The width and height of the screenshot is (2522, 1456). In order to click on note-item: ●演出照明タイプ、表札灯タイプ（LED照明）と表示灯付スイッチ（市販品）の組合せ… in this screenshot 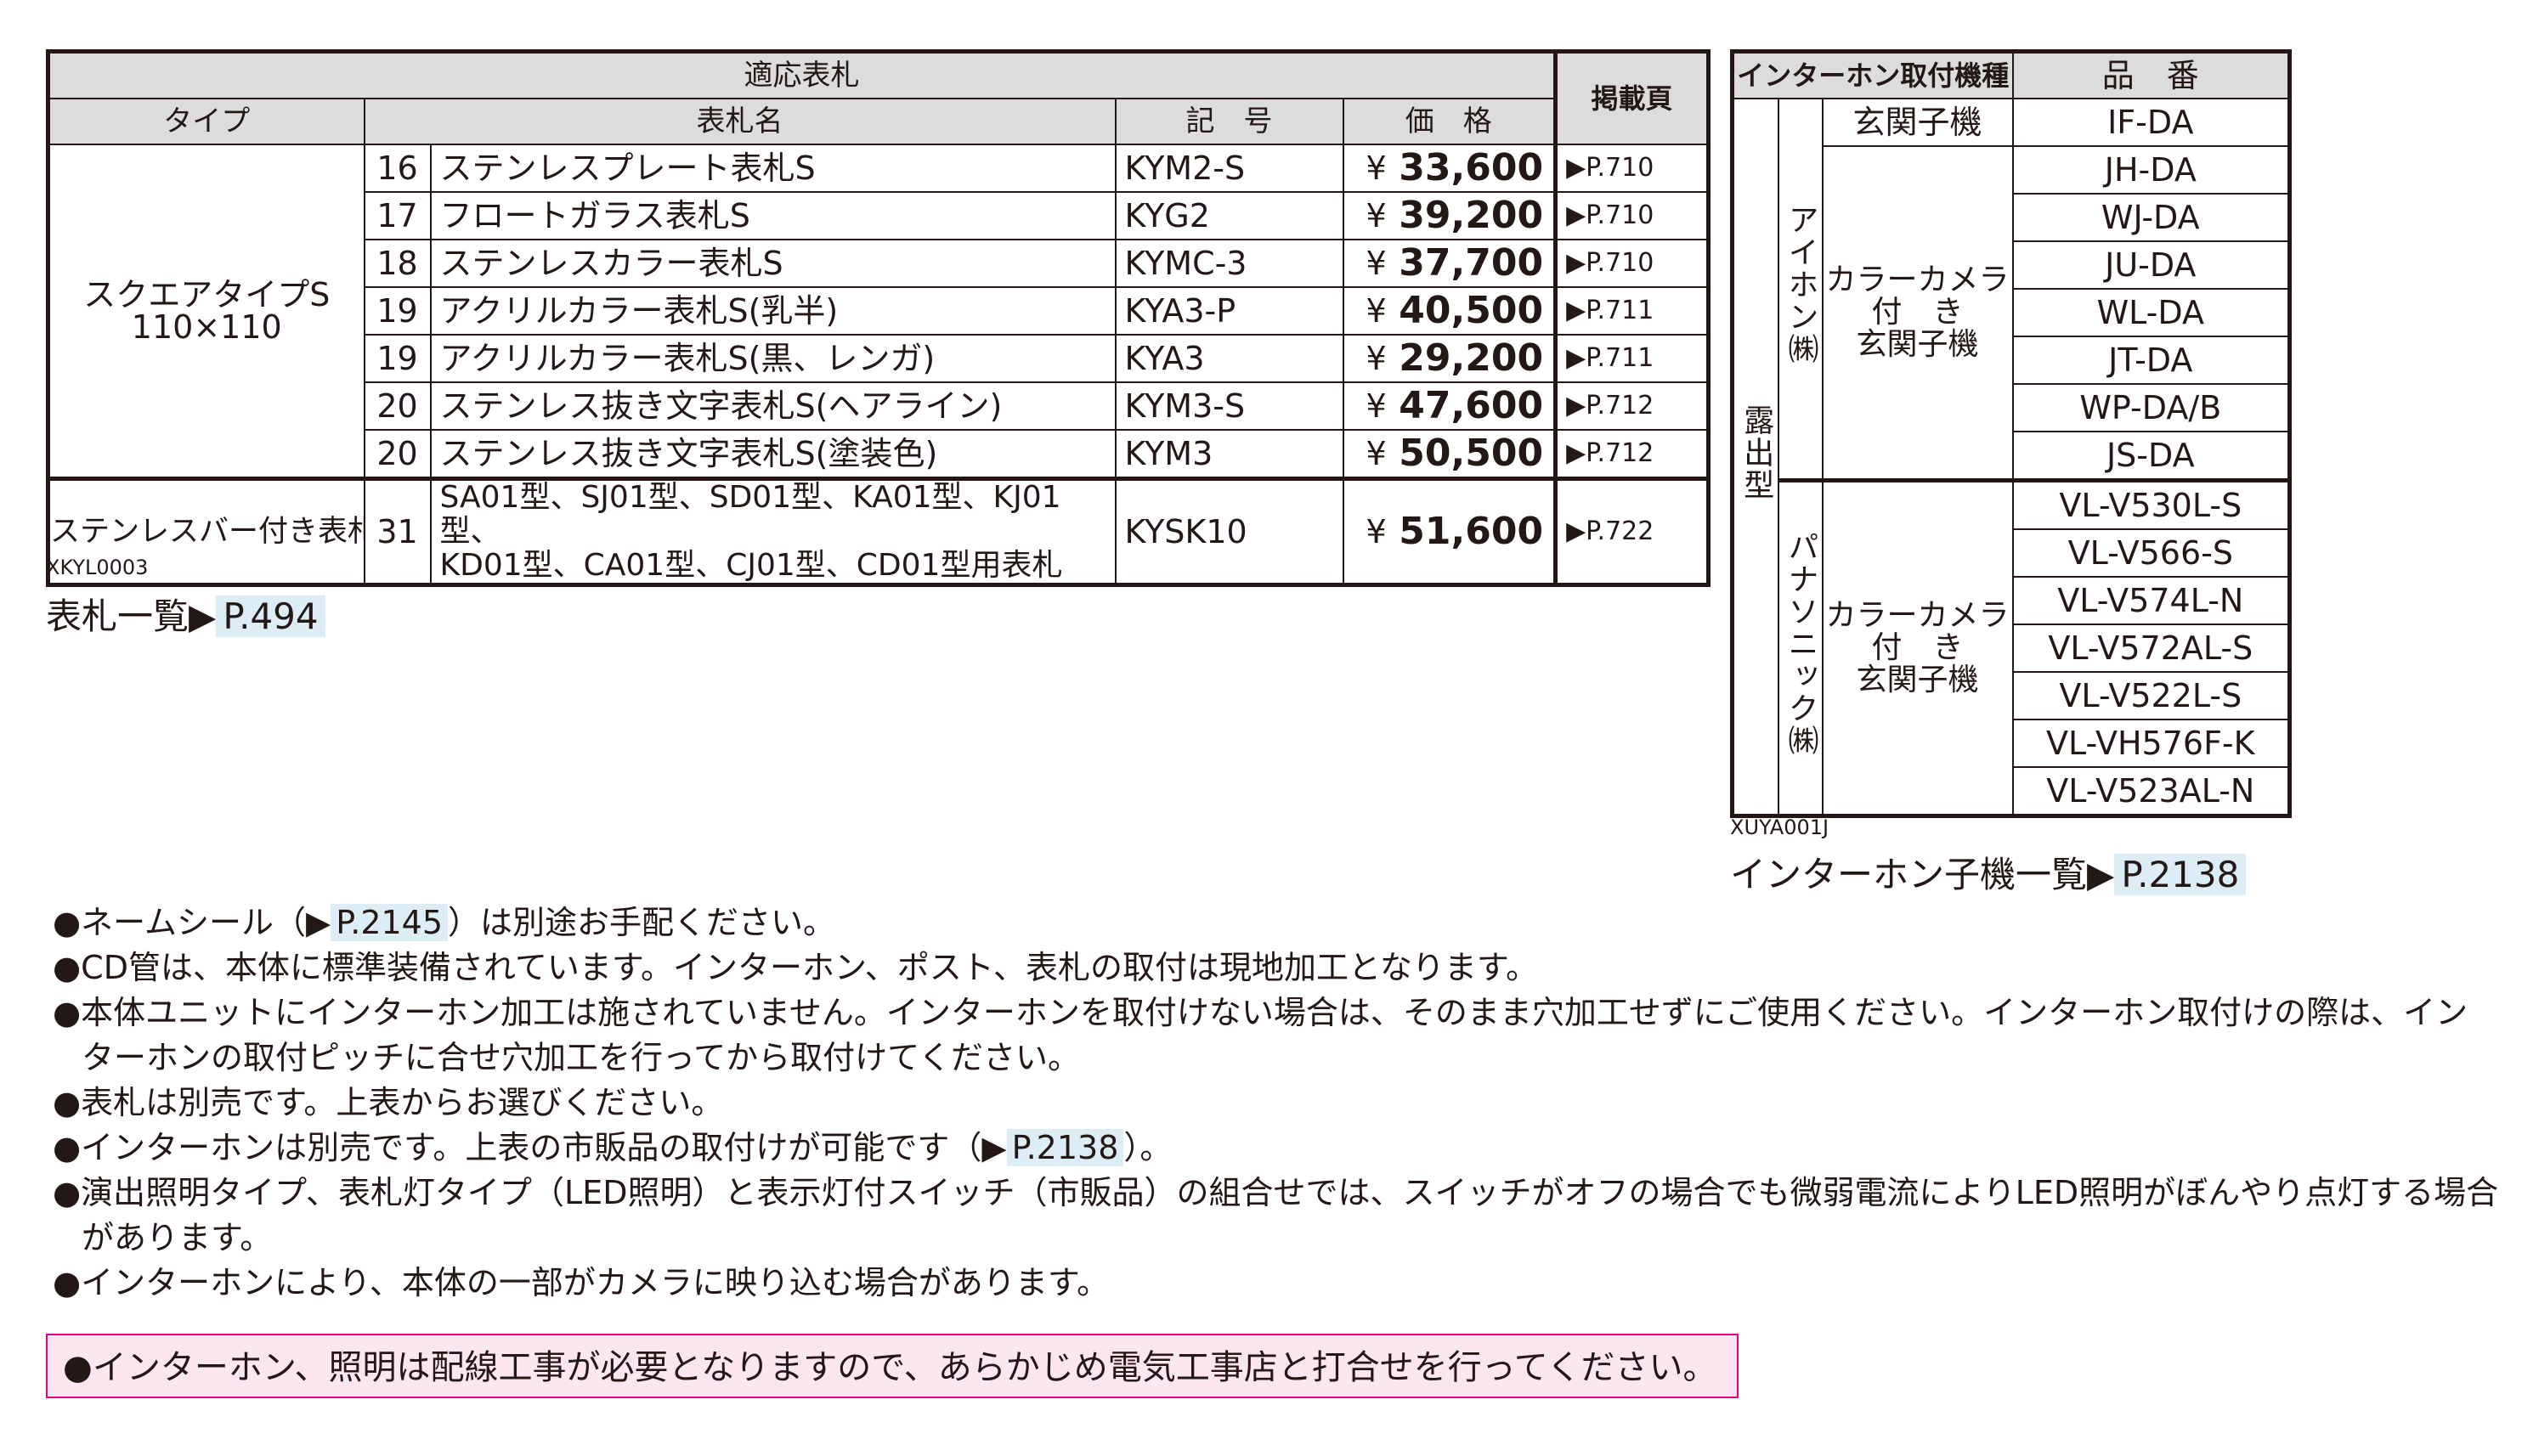, I will do `click(1276, 1215)`.